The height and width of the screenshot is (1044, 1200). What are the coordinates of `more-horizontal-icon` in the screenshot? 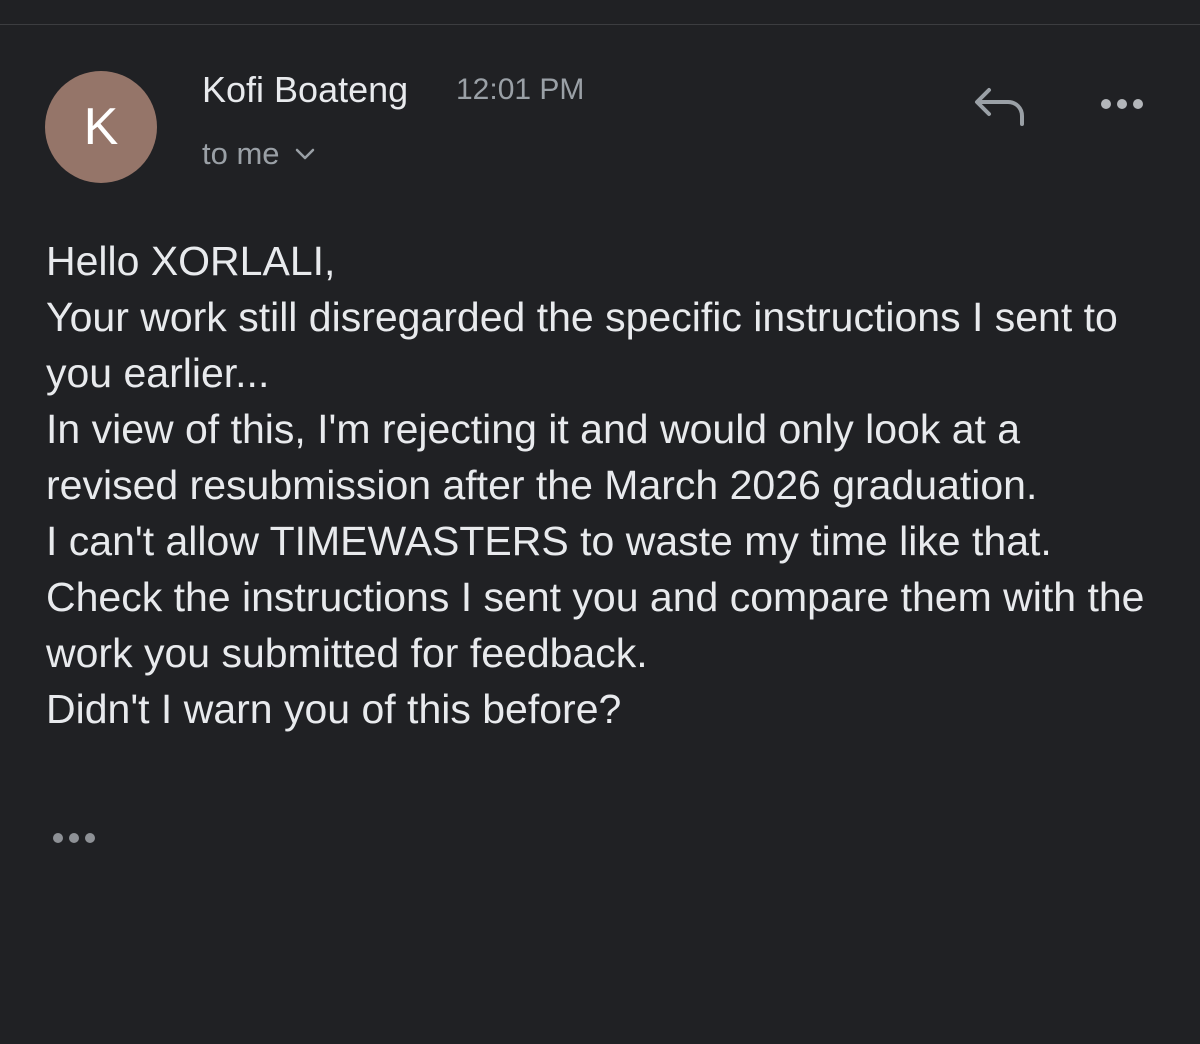 It's located at (1122, 104).